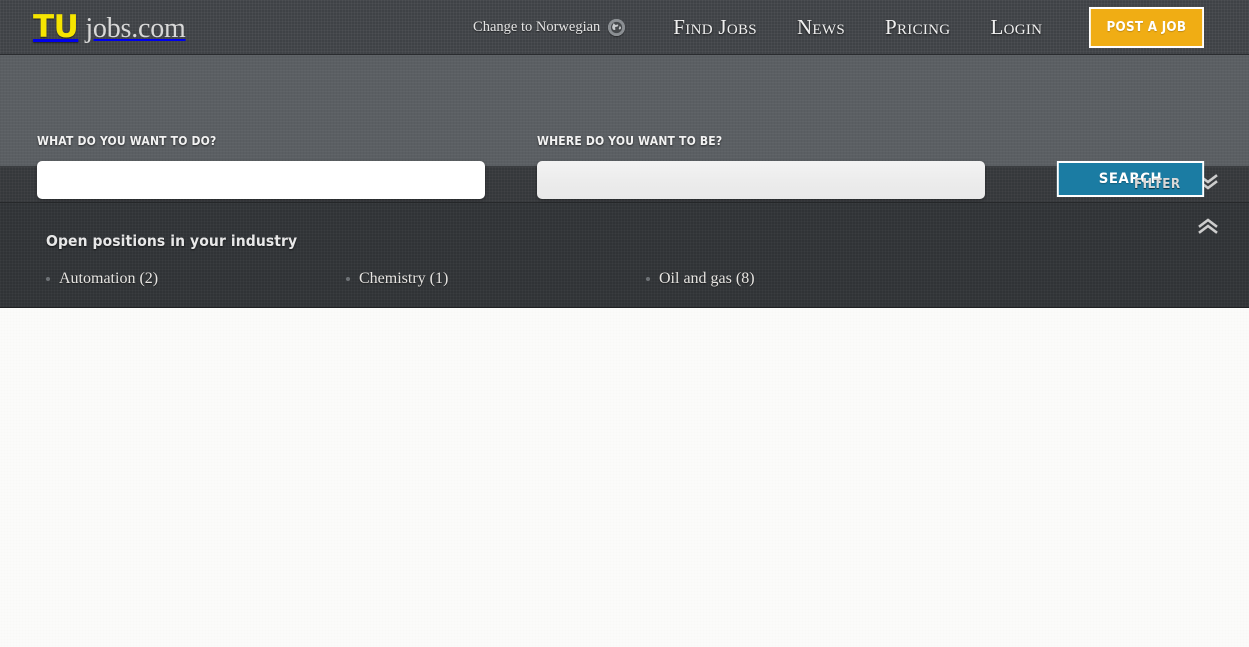 The image size is (1249, 647). Describe the element at coordinates (761, 180) in the screenshot. I see `location-input` at that location.